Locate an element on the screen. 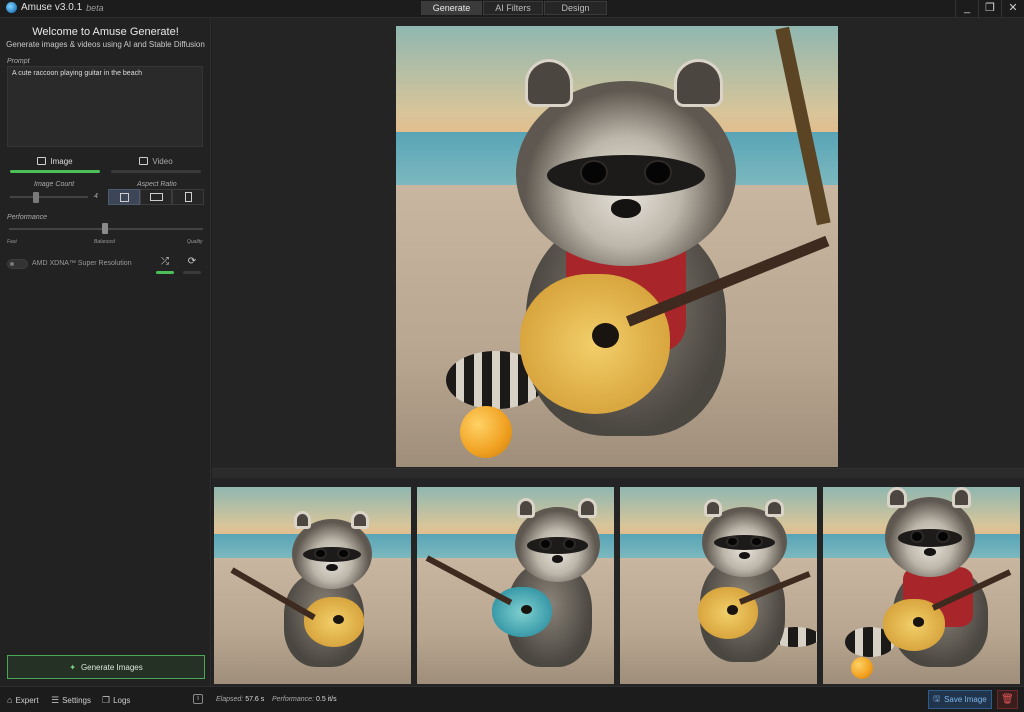 This screenshot has width=1024, height=712. mode-tab-image: Image is located at coordinates (55, 163).